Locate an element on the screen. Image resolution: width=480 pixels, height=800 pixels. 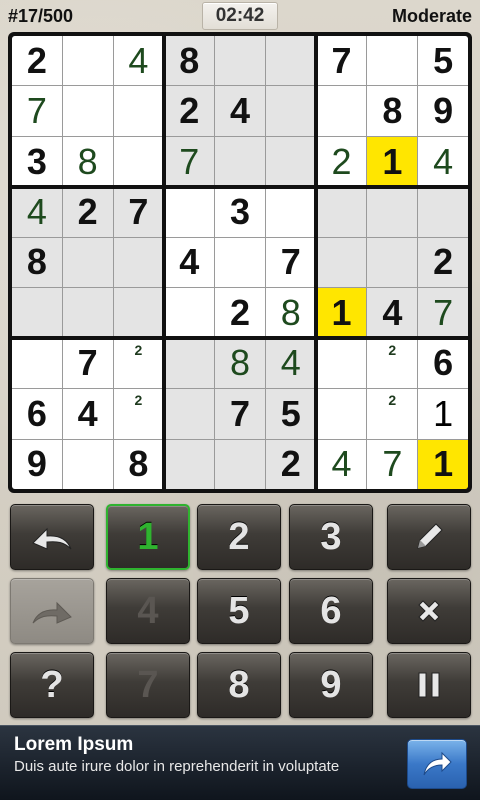
redo-button is located at coordinates (52, 611).